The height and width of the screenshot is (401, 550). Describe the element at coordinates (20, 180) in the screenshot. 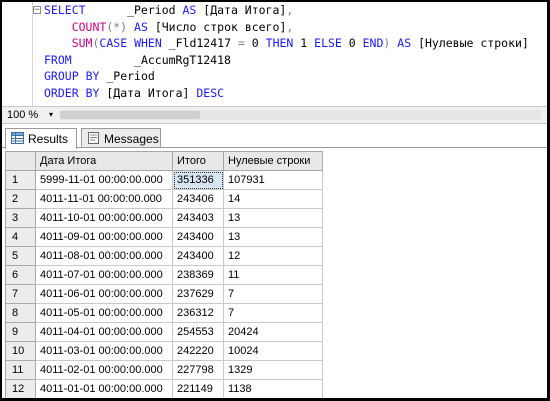

I see `row-number: 1` at that location.